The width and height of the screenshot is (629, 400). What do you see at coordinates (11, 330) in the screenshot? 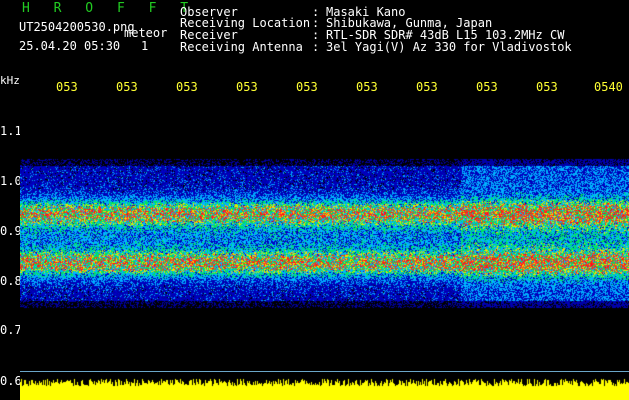
I see `y-tick-label: 0.7` at bounding box center [11, 330].